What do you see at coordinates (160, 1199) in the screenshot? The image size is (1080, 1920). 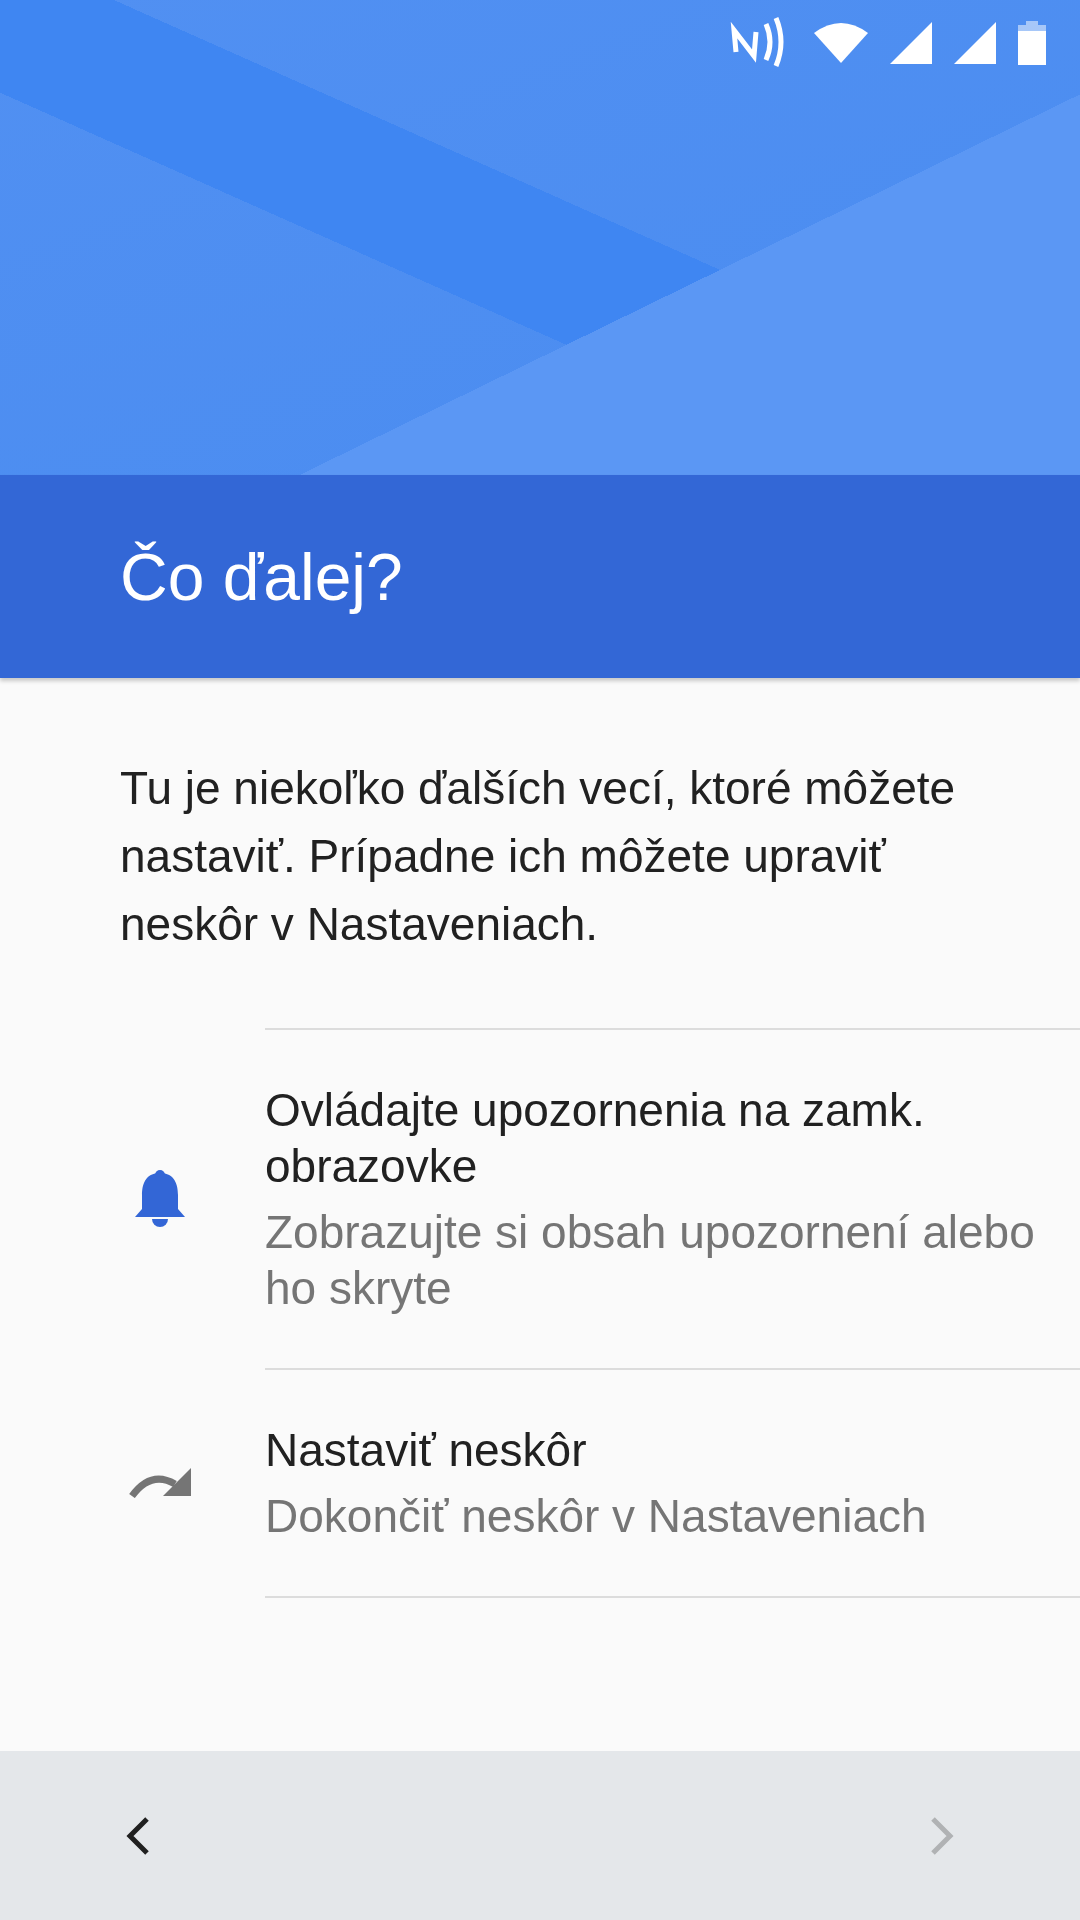 I see `bell-icon` at bounding box center [160, 1199].